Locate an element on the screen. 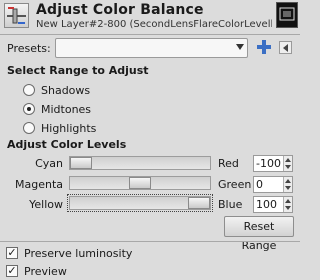 This screenshot has width=320, height=280. blue-label: Blue is located at coordinates (230, 204).